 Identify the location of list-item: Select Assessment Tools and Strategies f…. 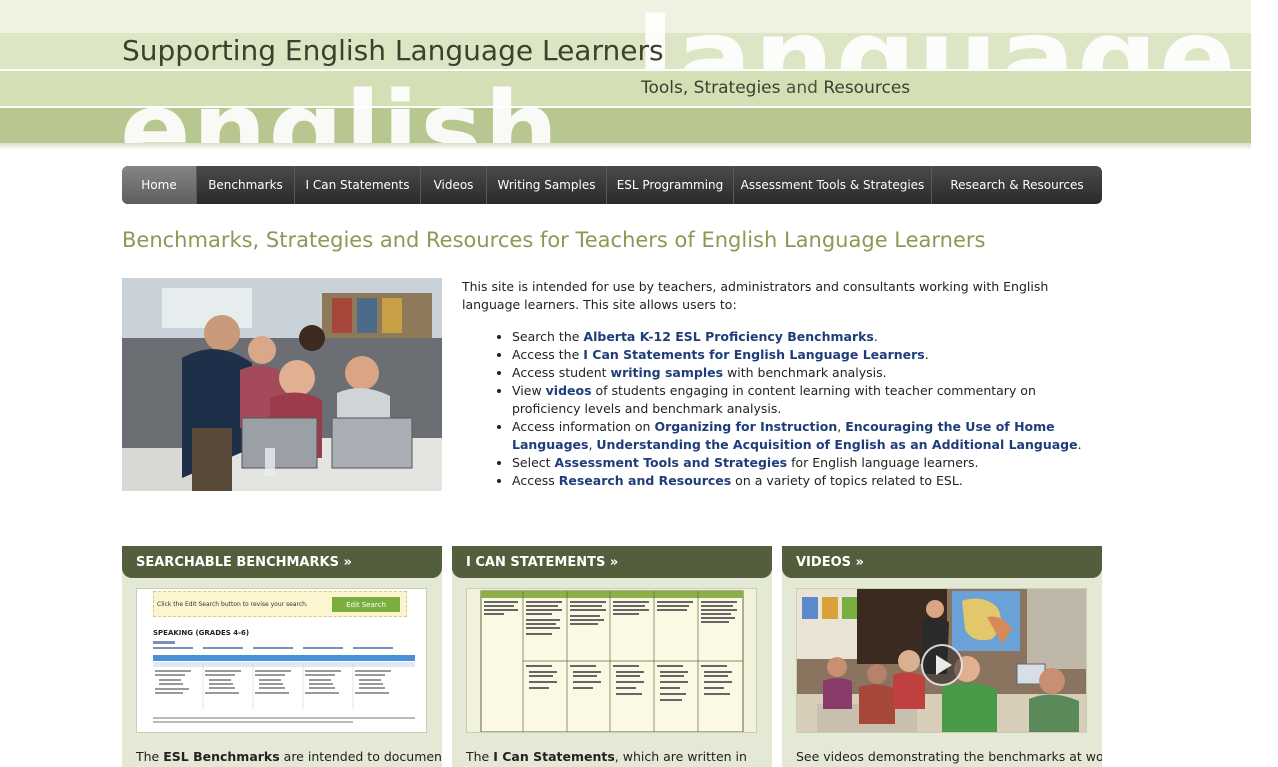
(807, 463).